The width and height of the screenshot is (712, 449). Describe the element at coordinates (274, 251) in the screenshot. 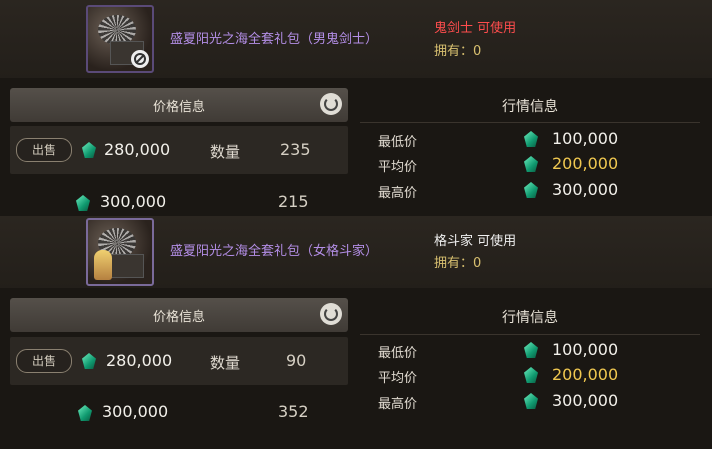

I see `item-name: 盛夏阳光之海全套礼包（女格斗家）` at that location.